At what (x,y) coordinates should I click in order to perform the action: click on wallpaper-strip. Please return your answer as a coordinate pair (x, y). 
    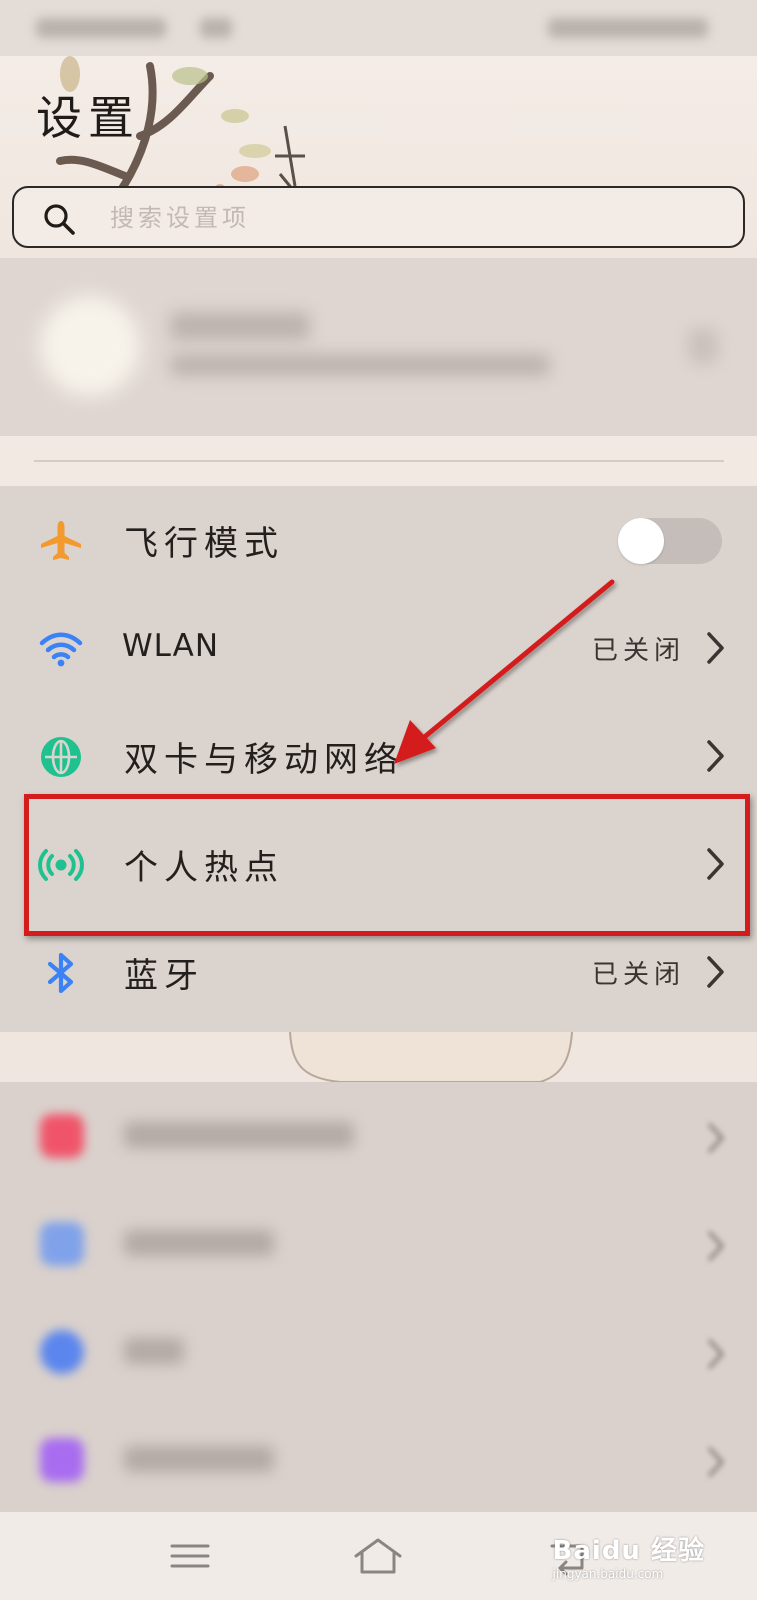
    Looking at the image, I should click on (378, 1057).